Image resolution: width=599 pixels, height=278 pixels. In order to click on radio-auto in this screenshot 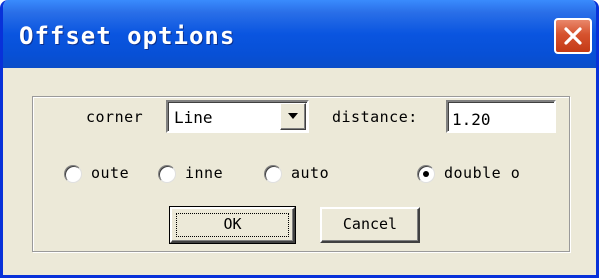, I will do `click(273, 174)`.